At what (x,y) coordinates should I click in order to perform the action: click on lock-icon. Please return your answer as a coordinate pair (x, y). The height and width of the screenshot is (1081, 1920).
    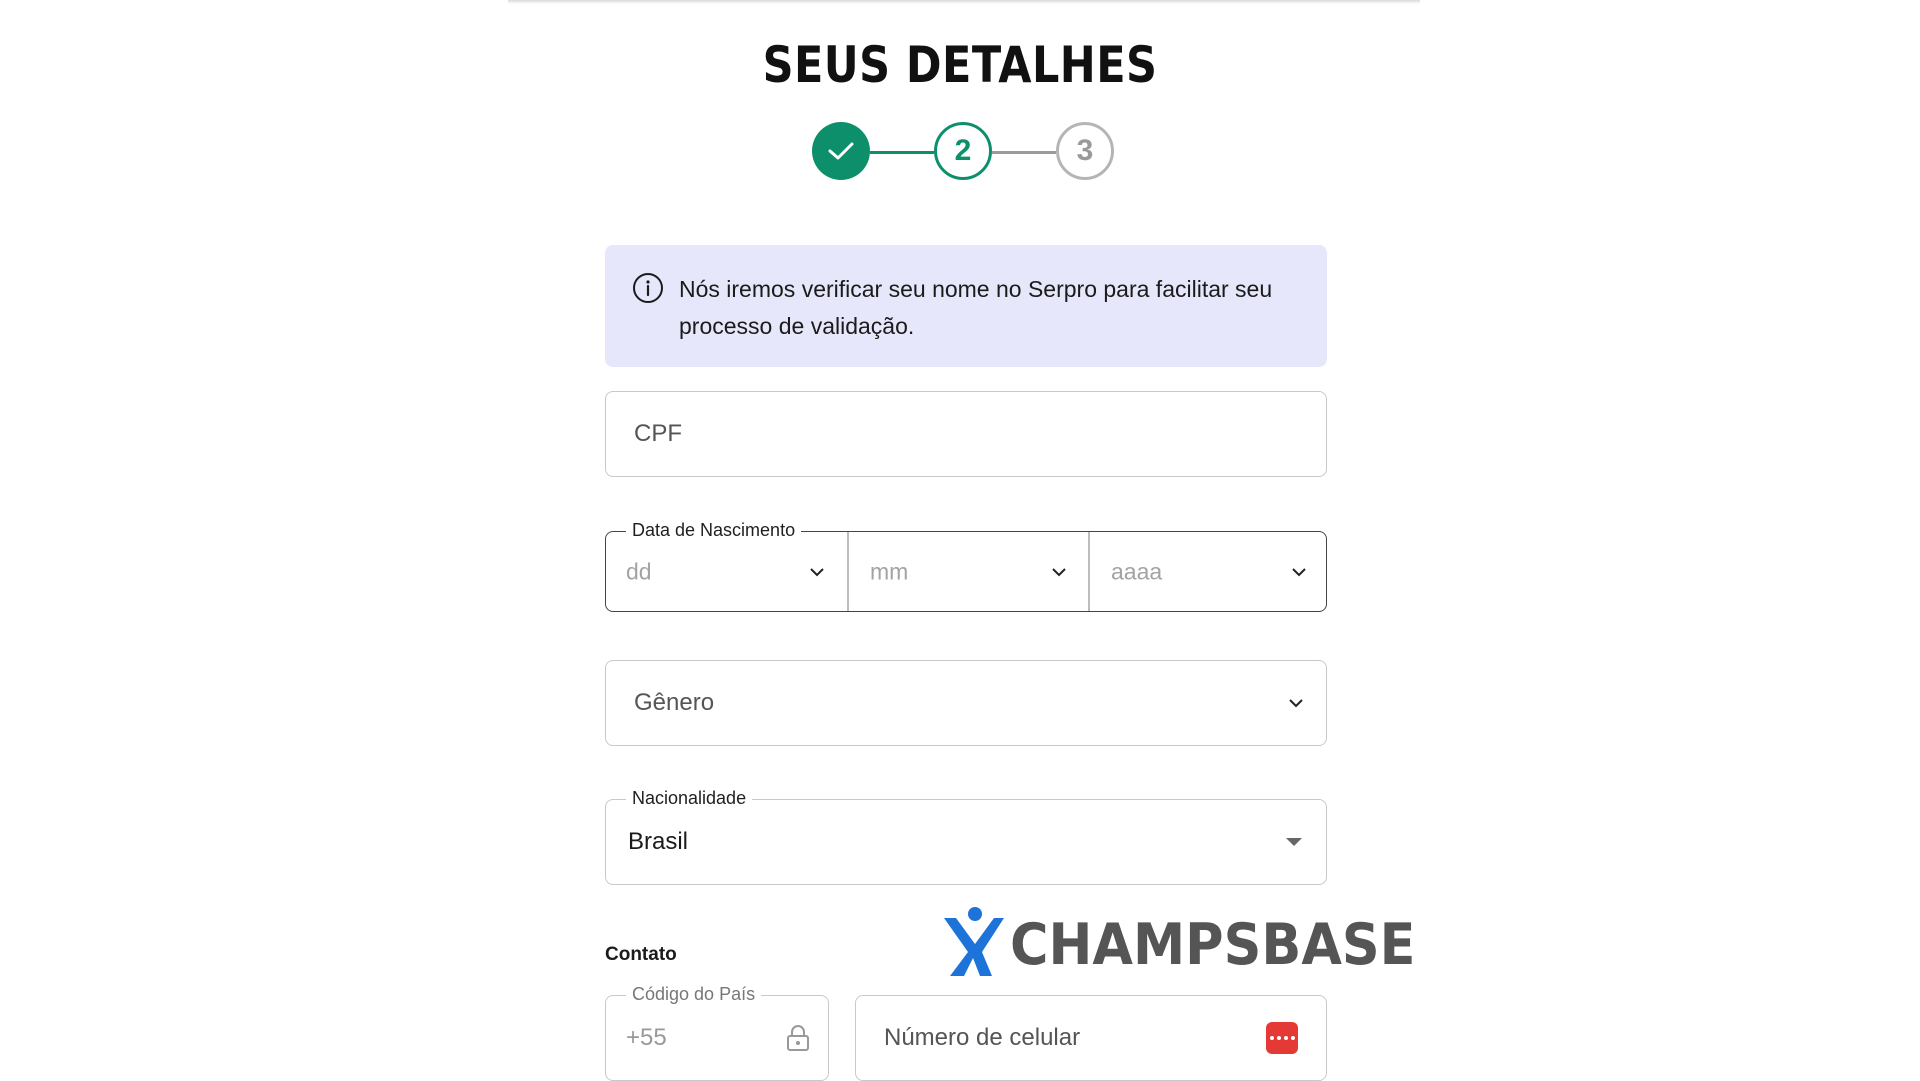
    Looking at the image, I should click on (798, 1038).